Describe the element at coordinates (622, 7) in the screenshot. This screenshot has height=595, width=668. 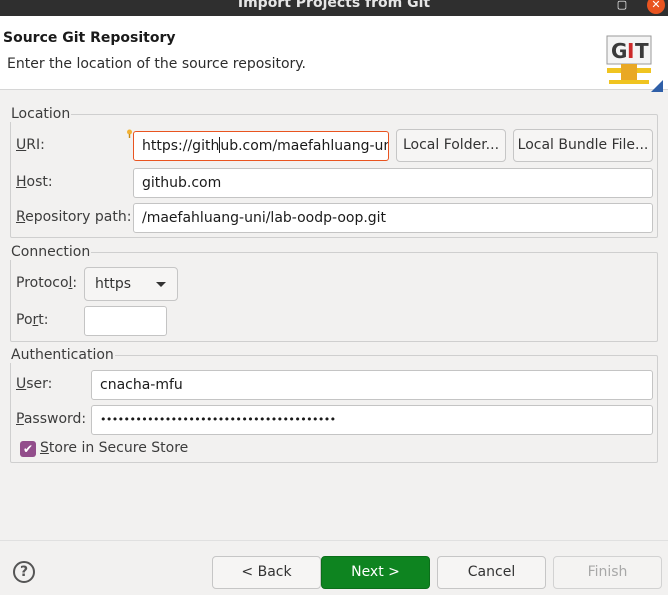
I see `minimize-icon: ▢` at that location.